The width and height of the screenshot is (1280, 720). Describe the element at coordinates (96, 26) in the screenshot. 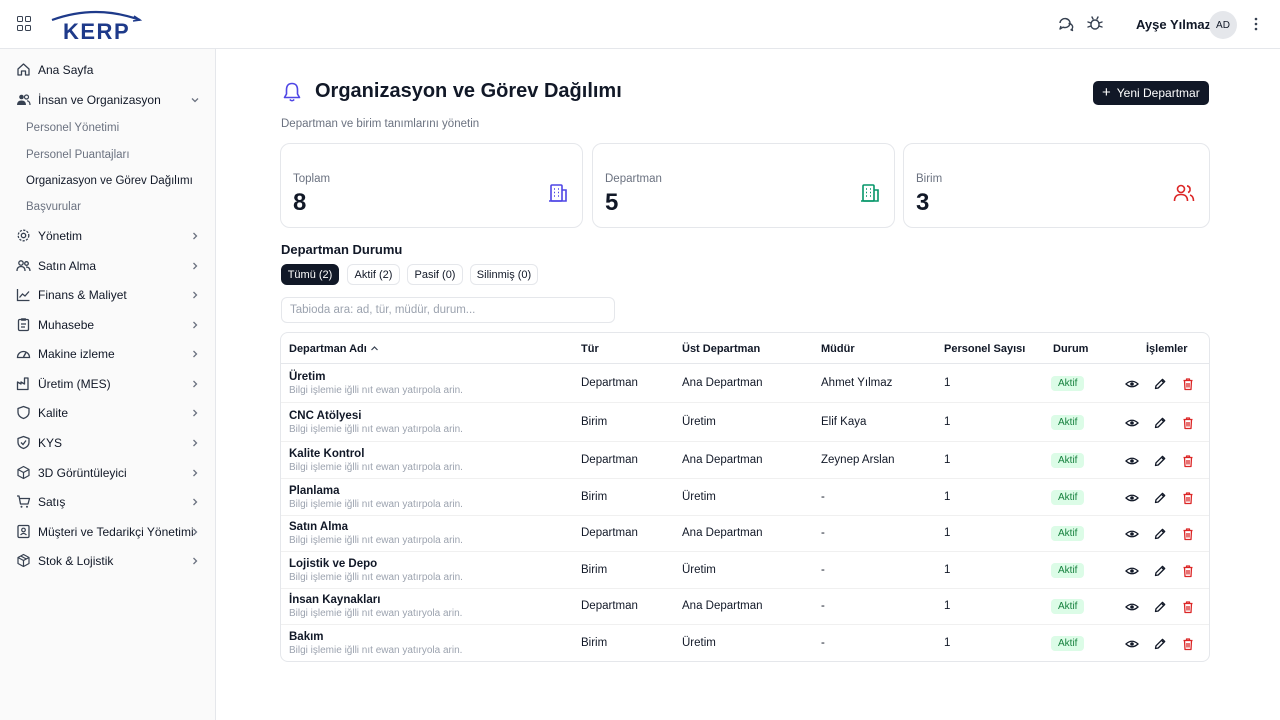

I see `logo: KERP` at that location.